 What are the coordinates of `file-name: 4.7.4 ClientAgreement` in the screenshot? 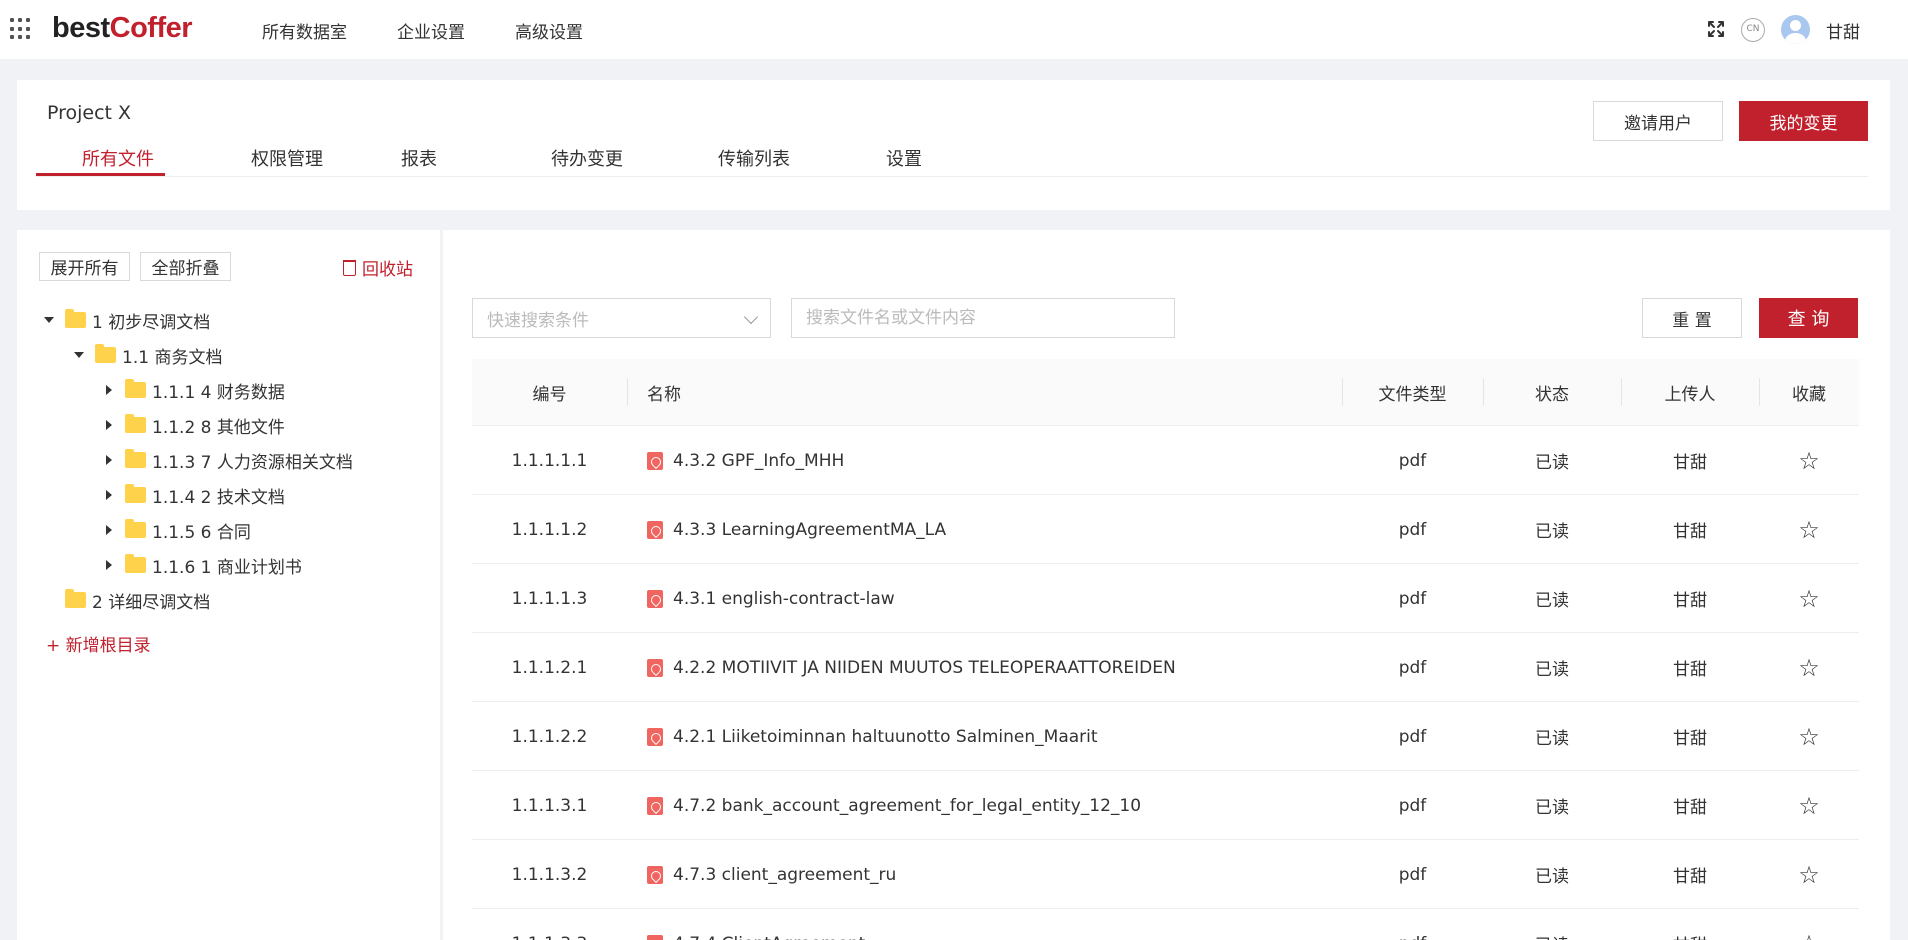 It's located at (769, 937).